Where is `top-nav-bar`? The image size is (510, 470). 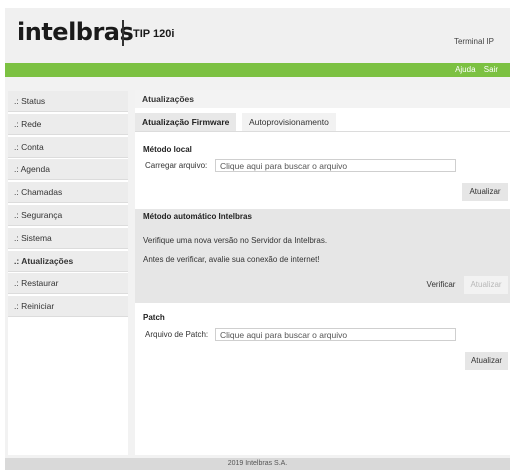
top-nav-bar is located at coordinates (257, 70).